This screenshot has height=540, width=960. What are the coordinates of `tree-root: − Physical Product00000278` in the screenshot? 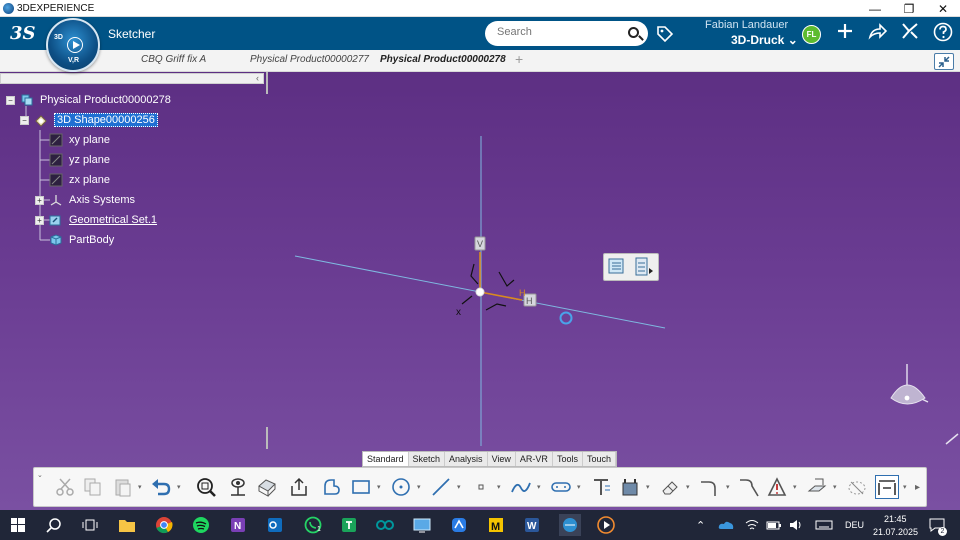 It's located at (88, 100).